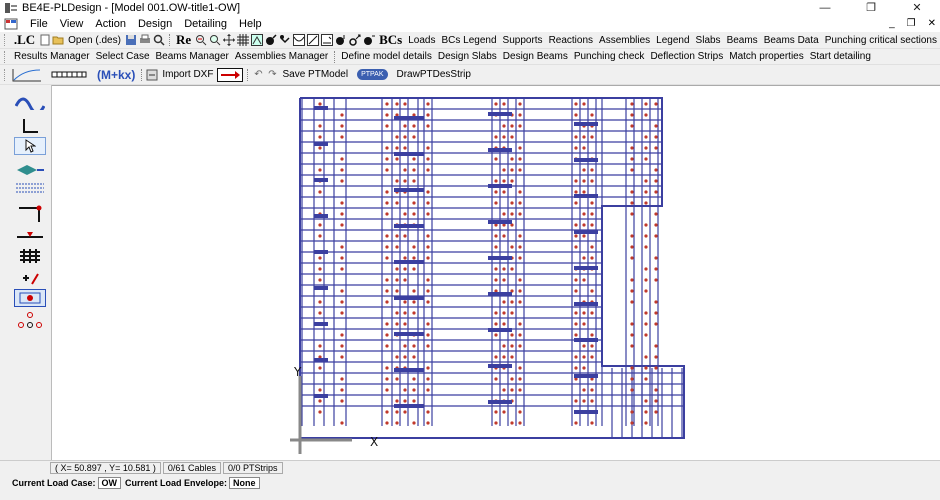  What do you see at coordinates (892, 24) in the screenshot?
I see `mdi-minimize-button: _` at bounding box center [892, 24].